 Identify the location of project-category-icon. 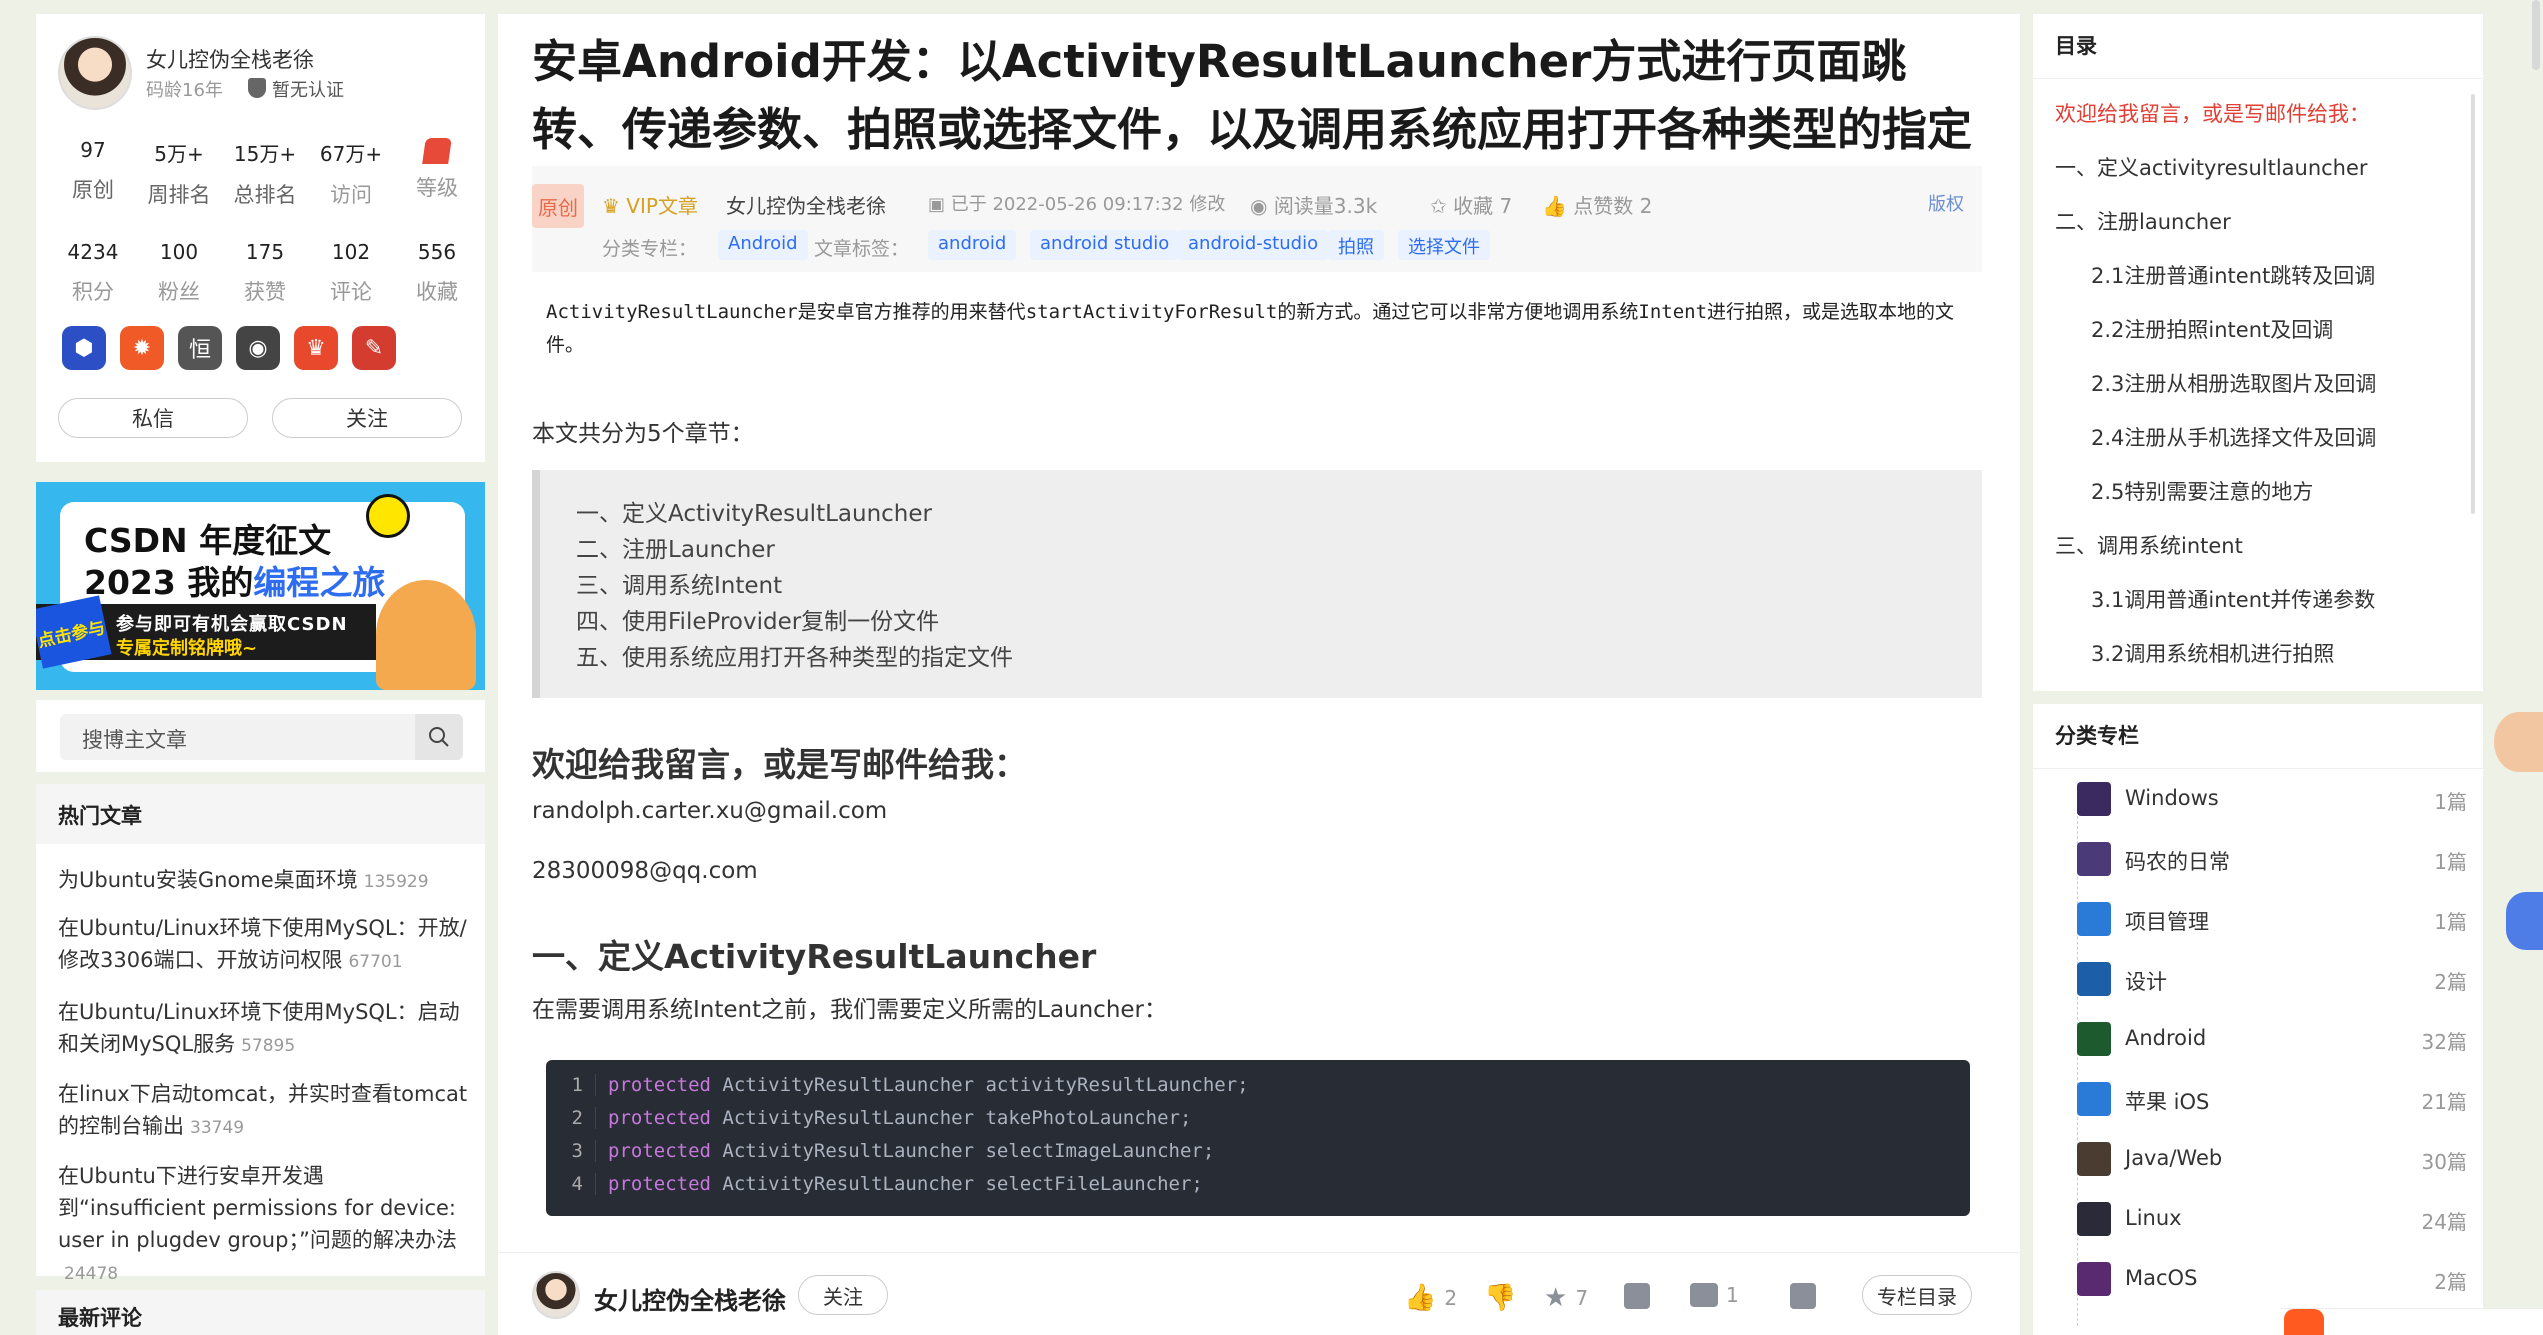
(2094, 919).